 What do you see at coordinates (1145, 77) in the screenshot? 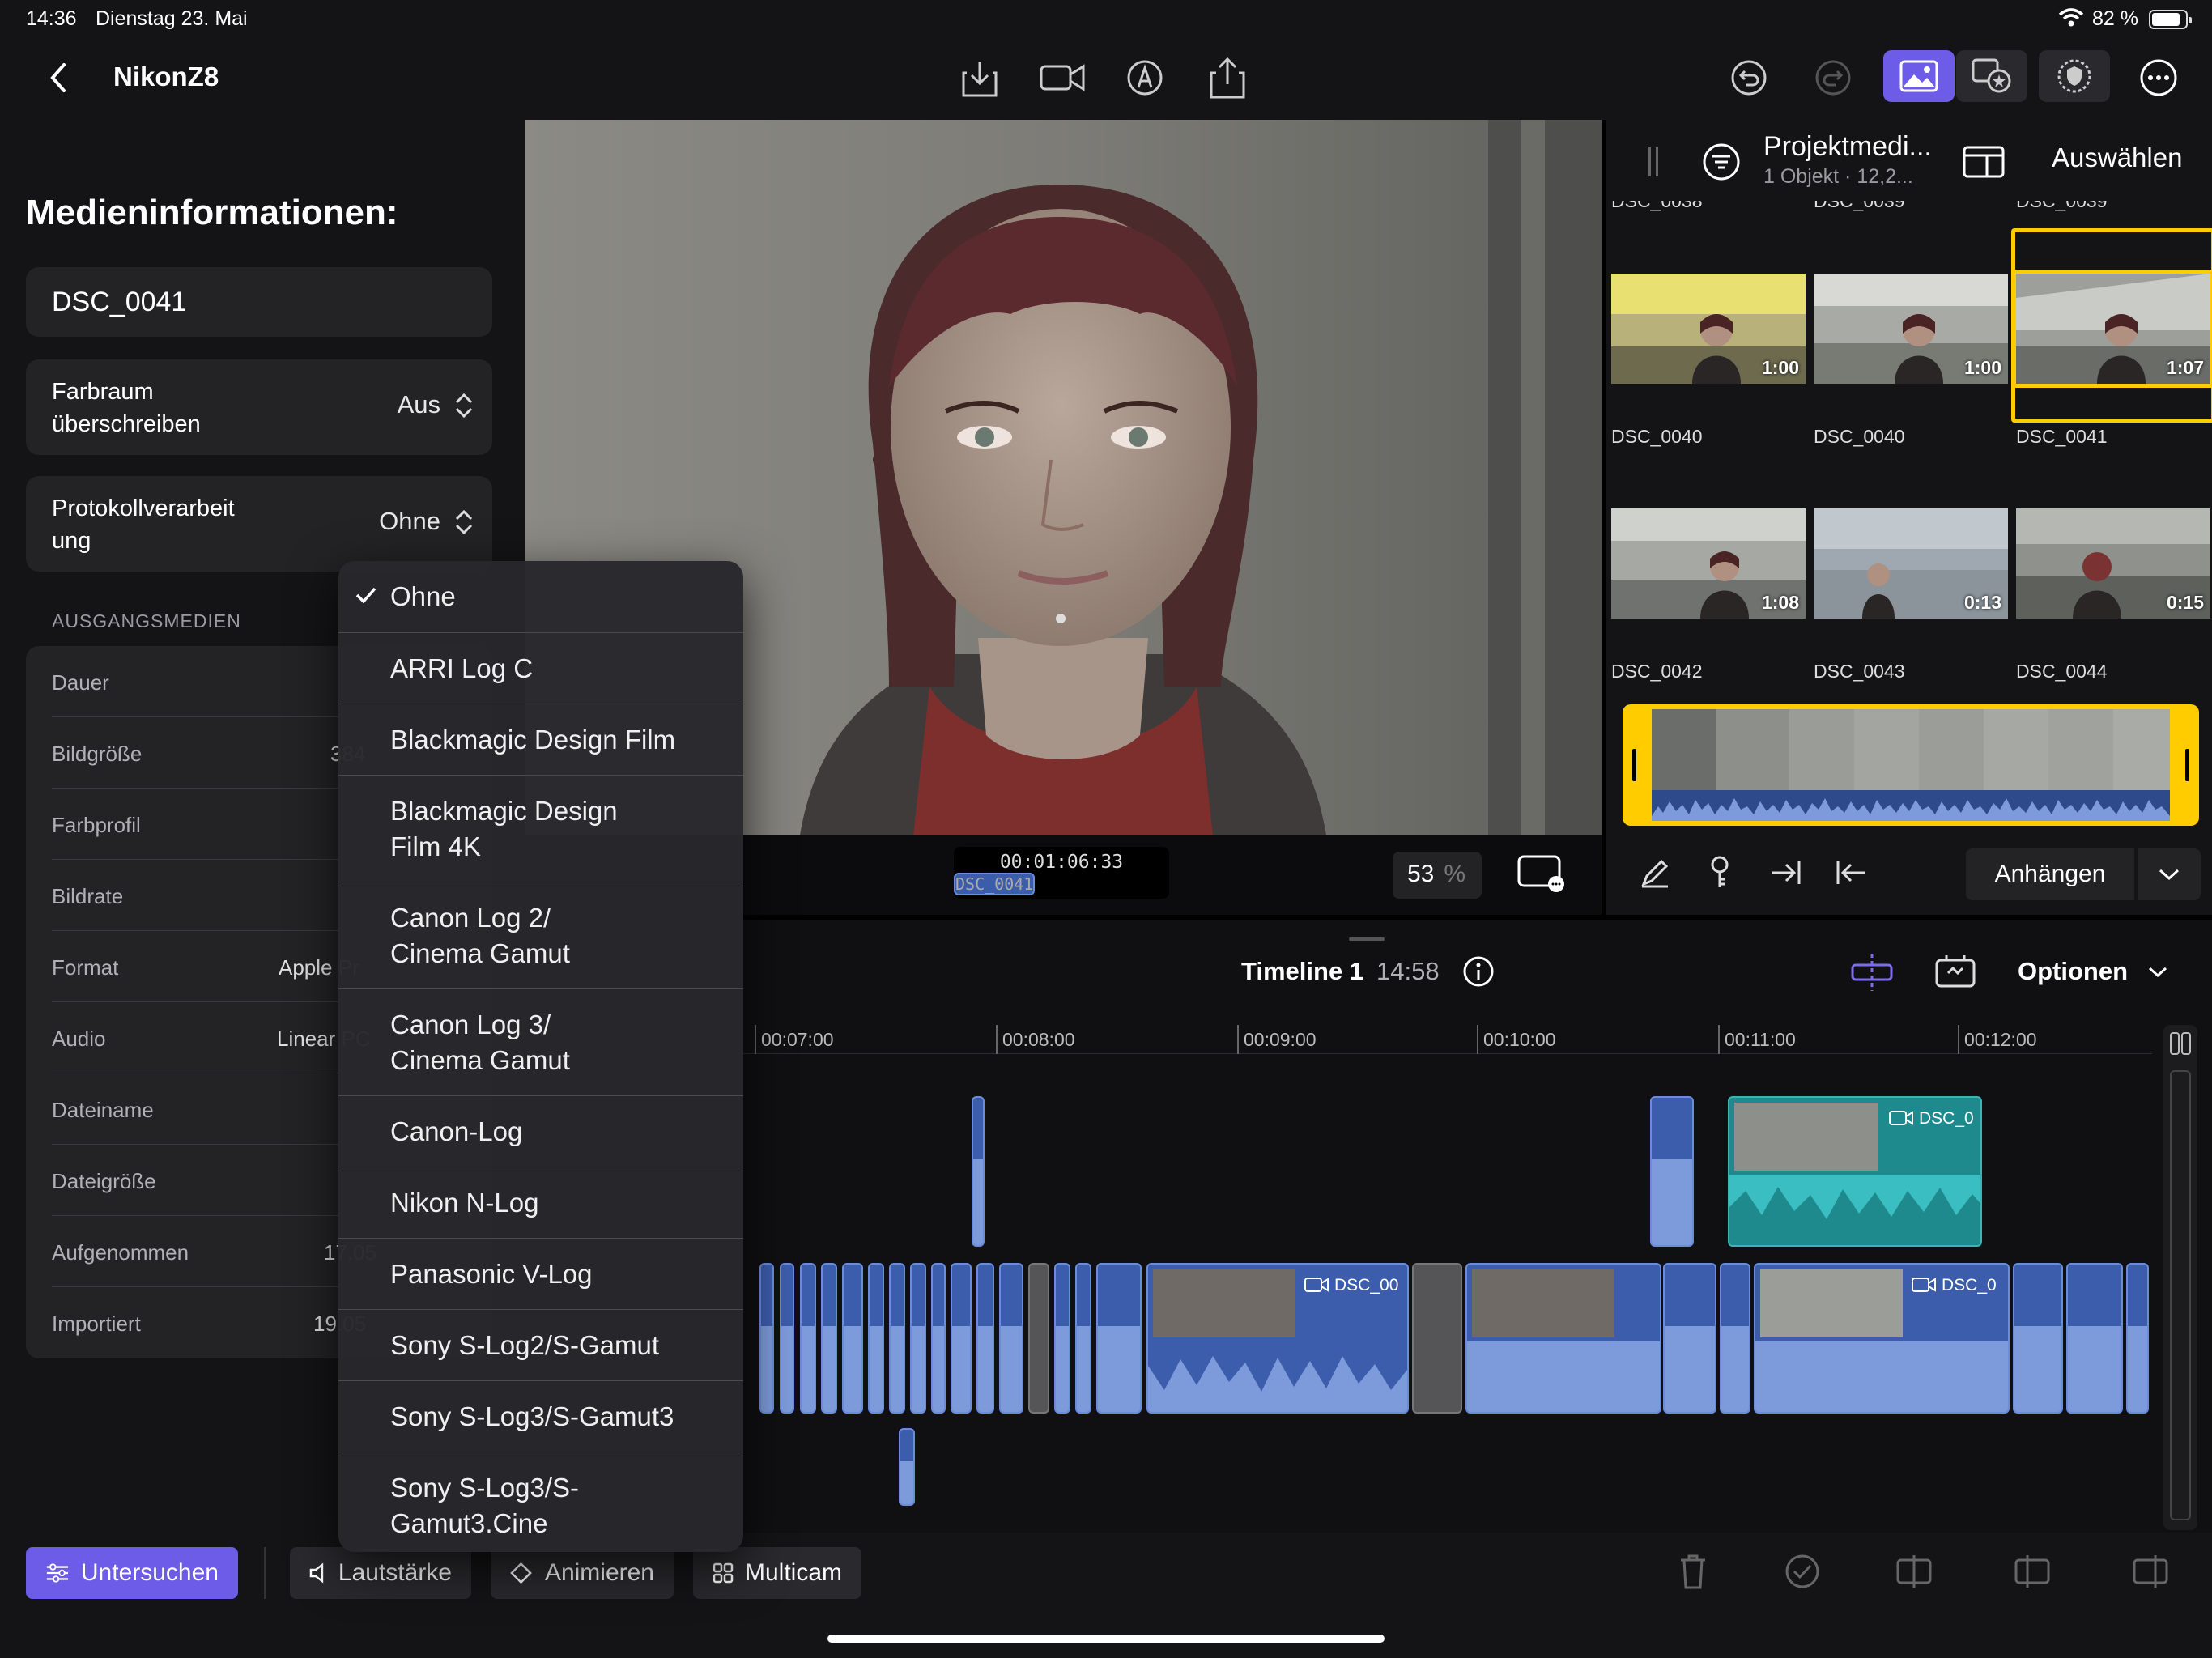
I see `voiceover-icon` at bounding box center [1145, 77].